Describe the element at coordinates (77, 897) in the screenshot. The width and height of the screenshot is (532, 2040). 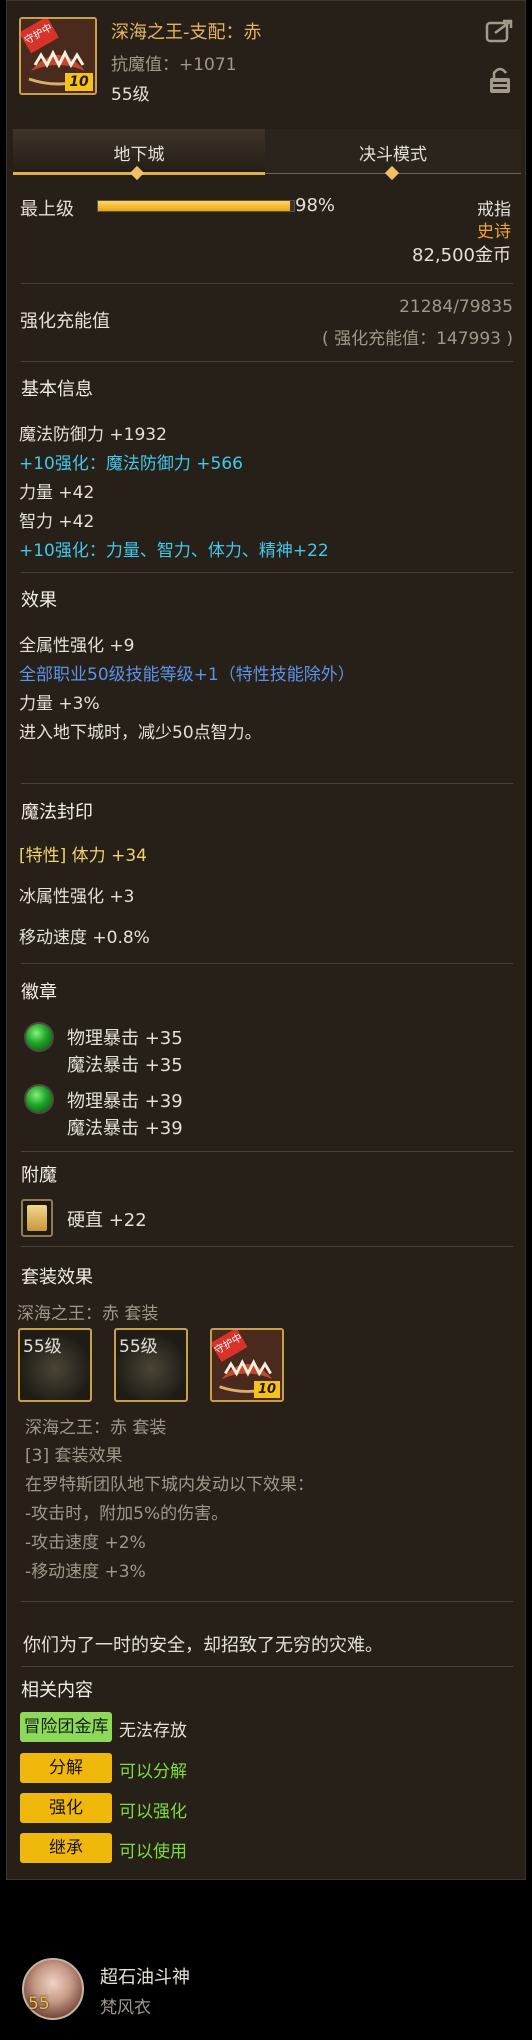
I see `seal-line: 冰属性强化 +3` at that location.